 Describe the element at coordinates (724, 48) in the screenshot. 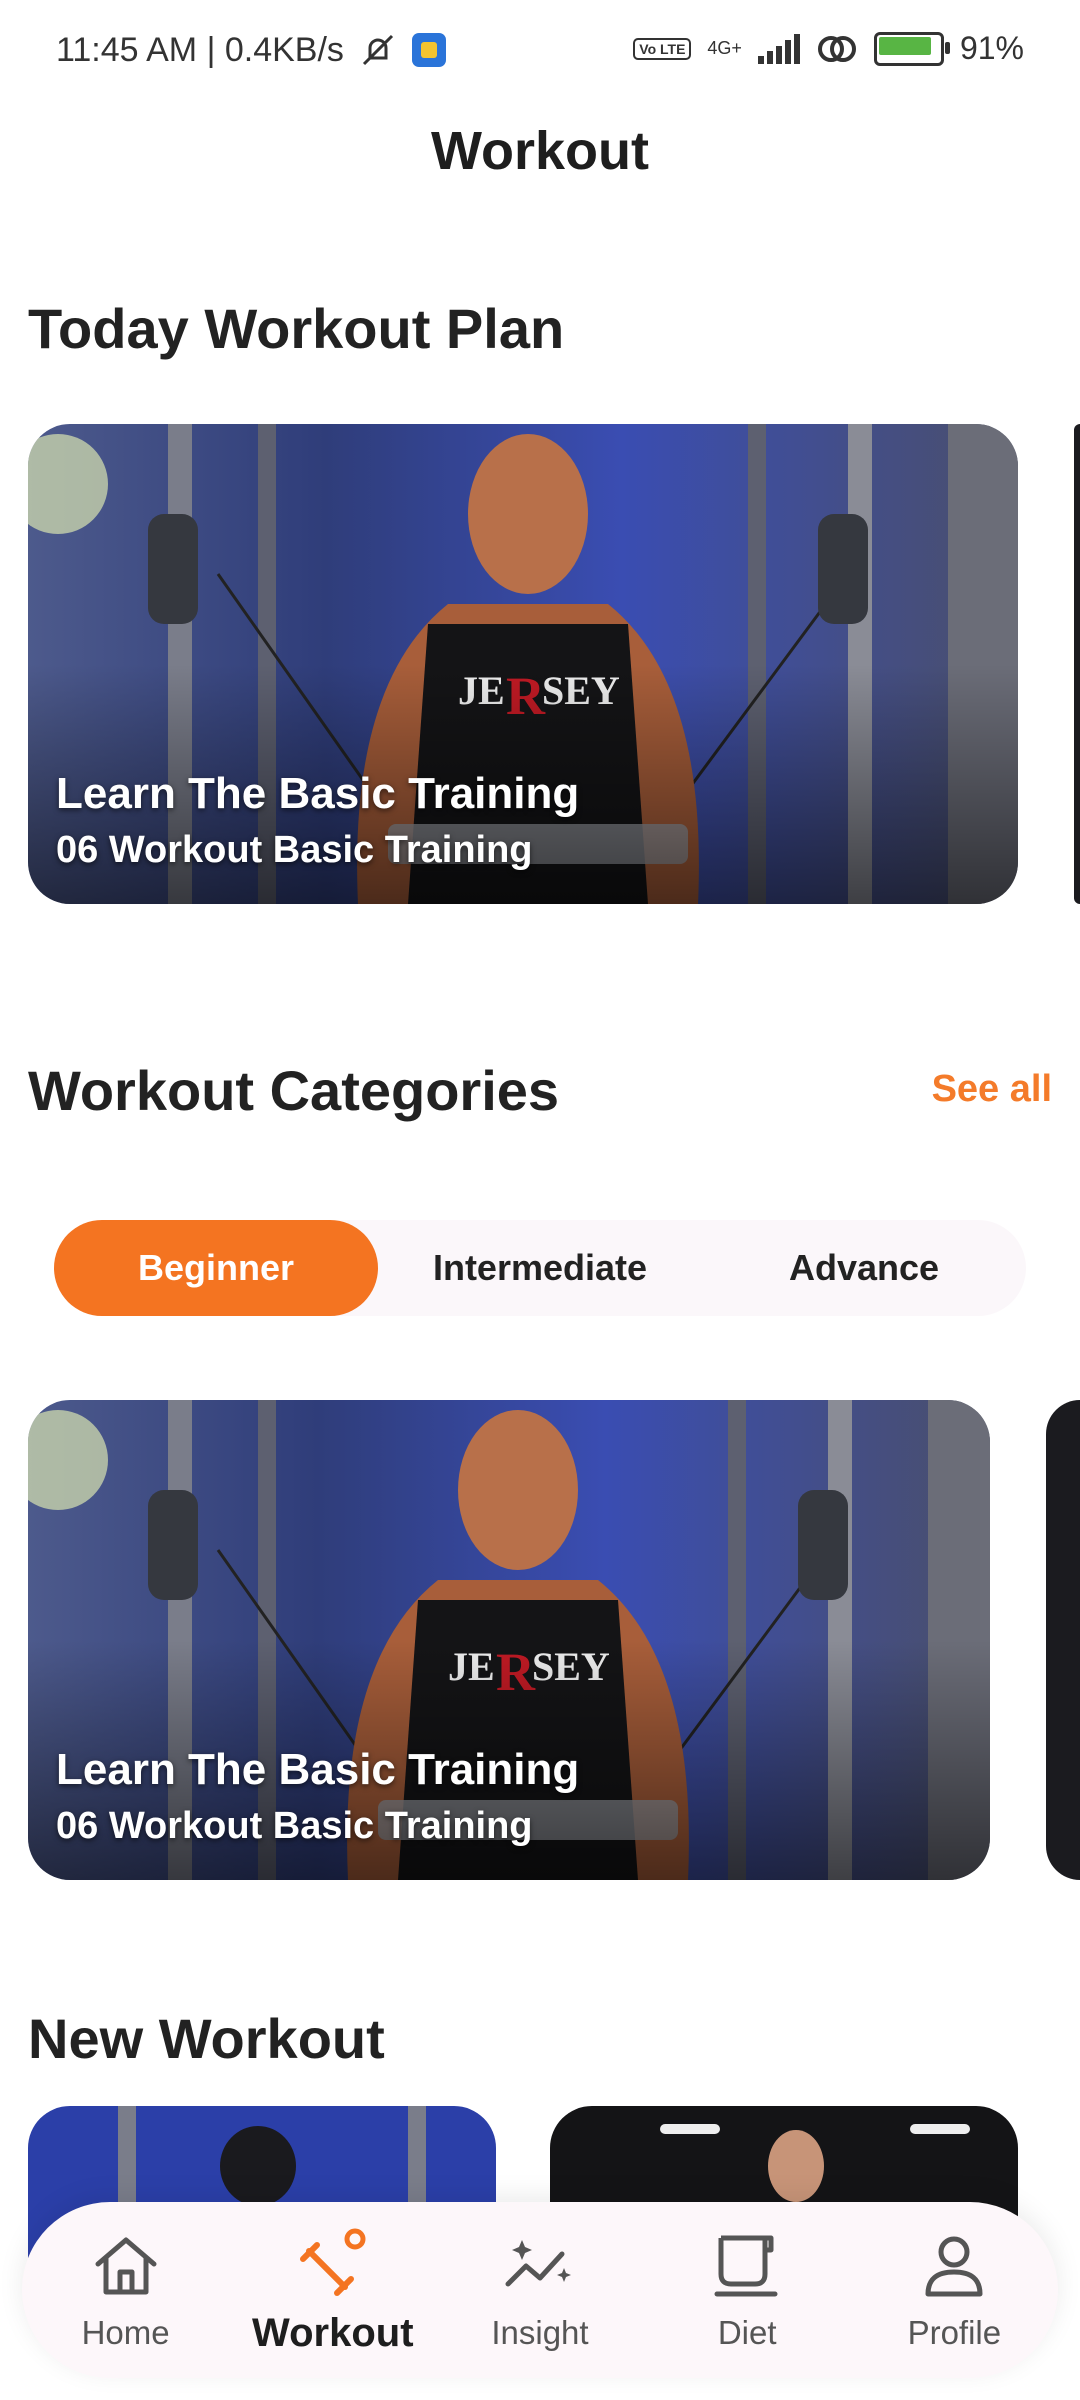

I see `network-type: 4G+` at that location.